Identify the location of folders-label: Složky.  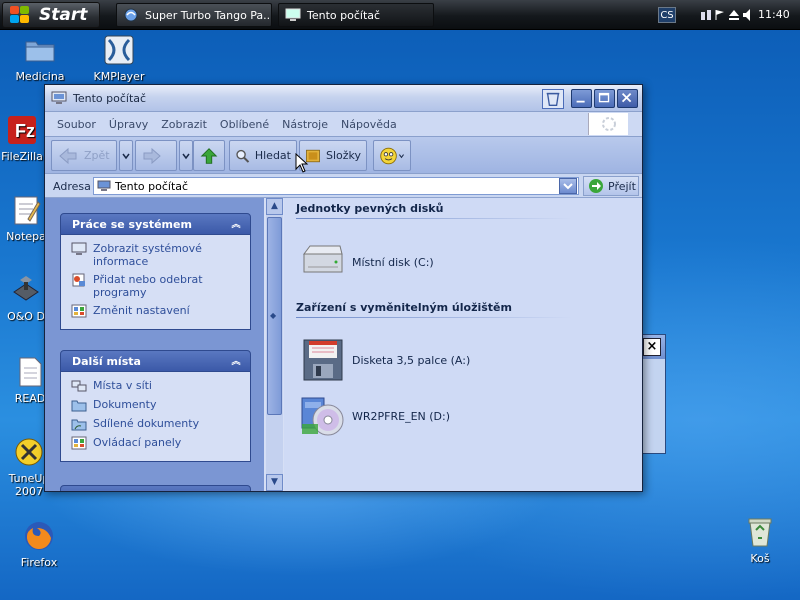
(343, 155).